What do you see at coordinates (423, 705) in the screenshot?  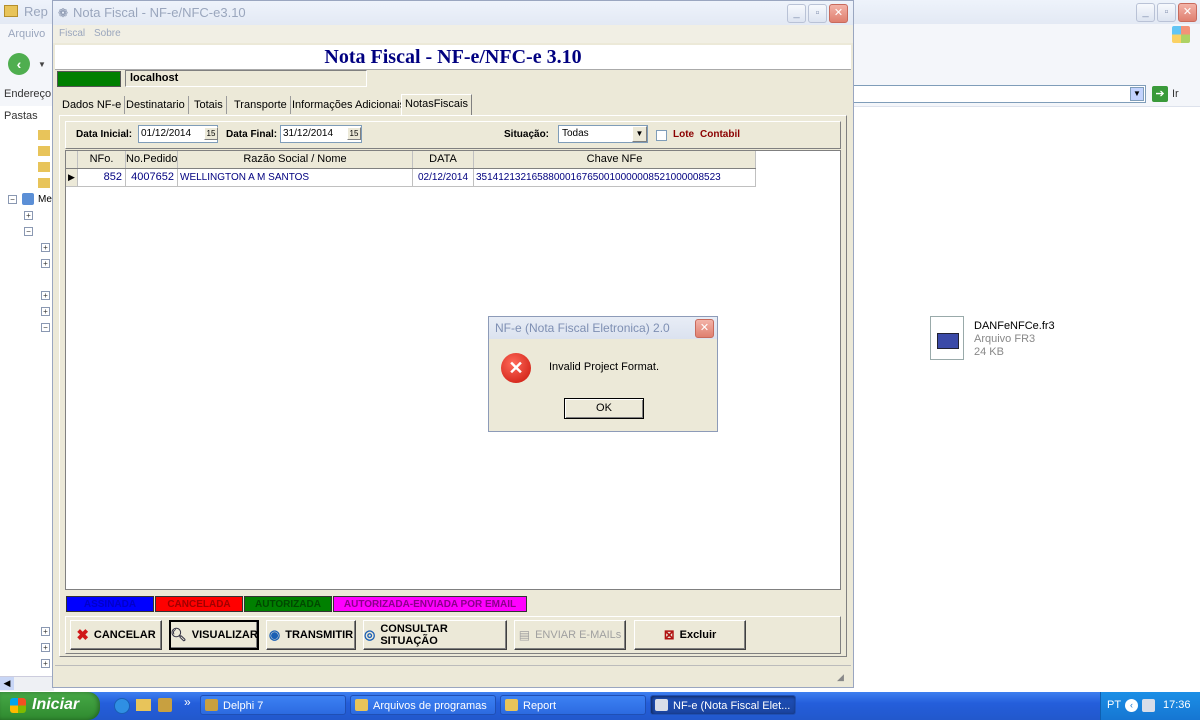 I see `taskbar-item-arquivos: Arquivos de programas` at bounding box center [423, 705].